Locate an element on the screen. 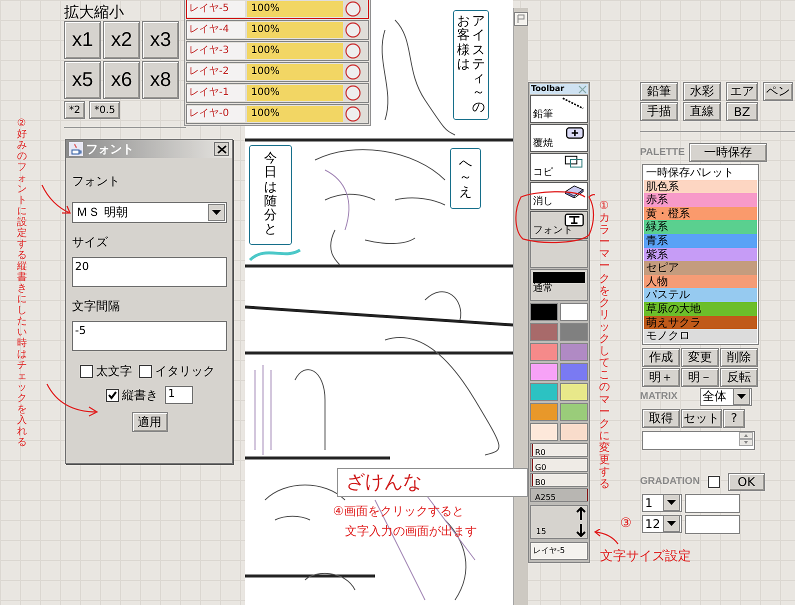 This screenshot has height=605, width=795. brush-button: ペン is located at coordinates (778, 91).